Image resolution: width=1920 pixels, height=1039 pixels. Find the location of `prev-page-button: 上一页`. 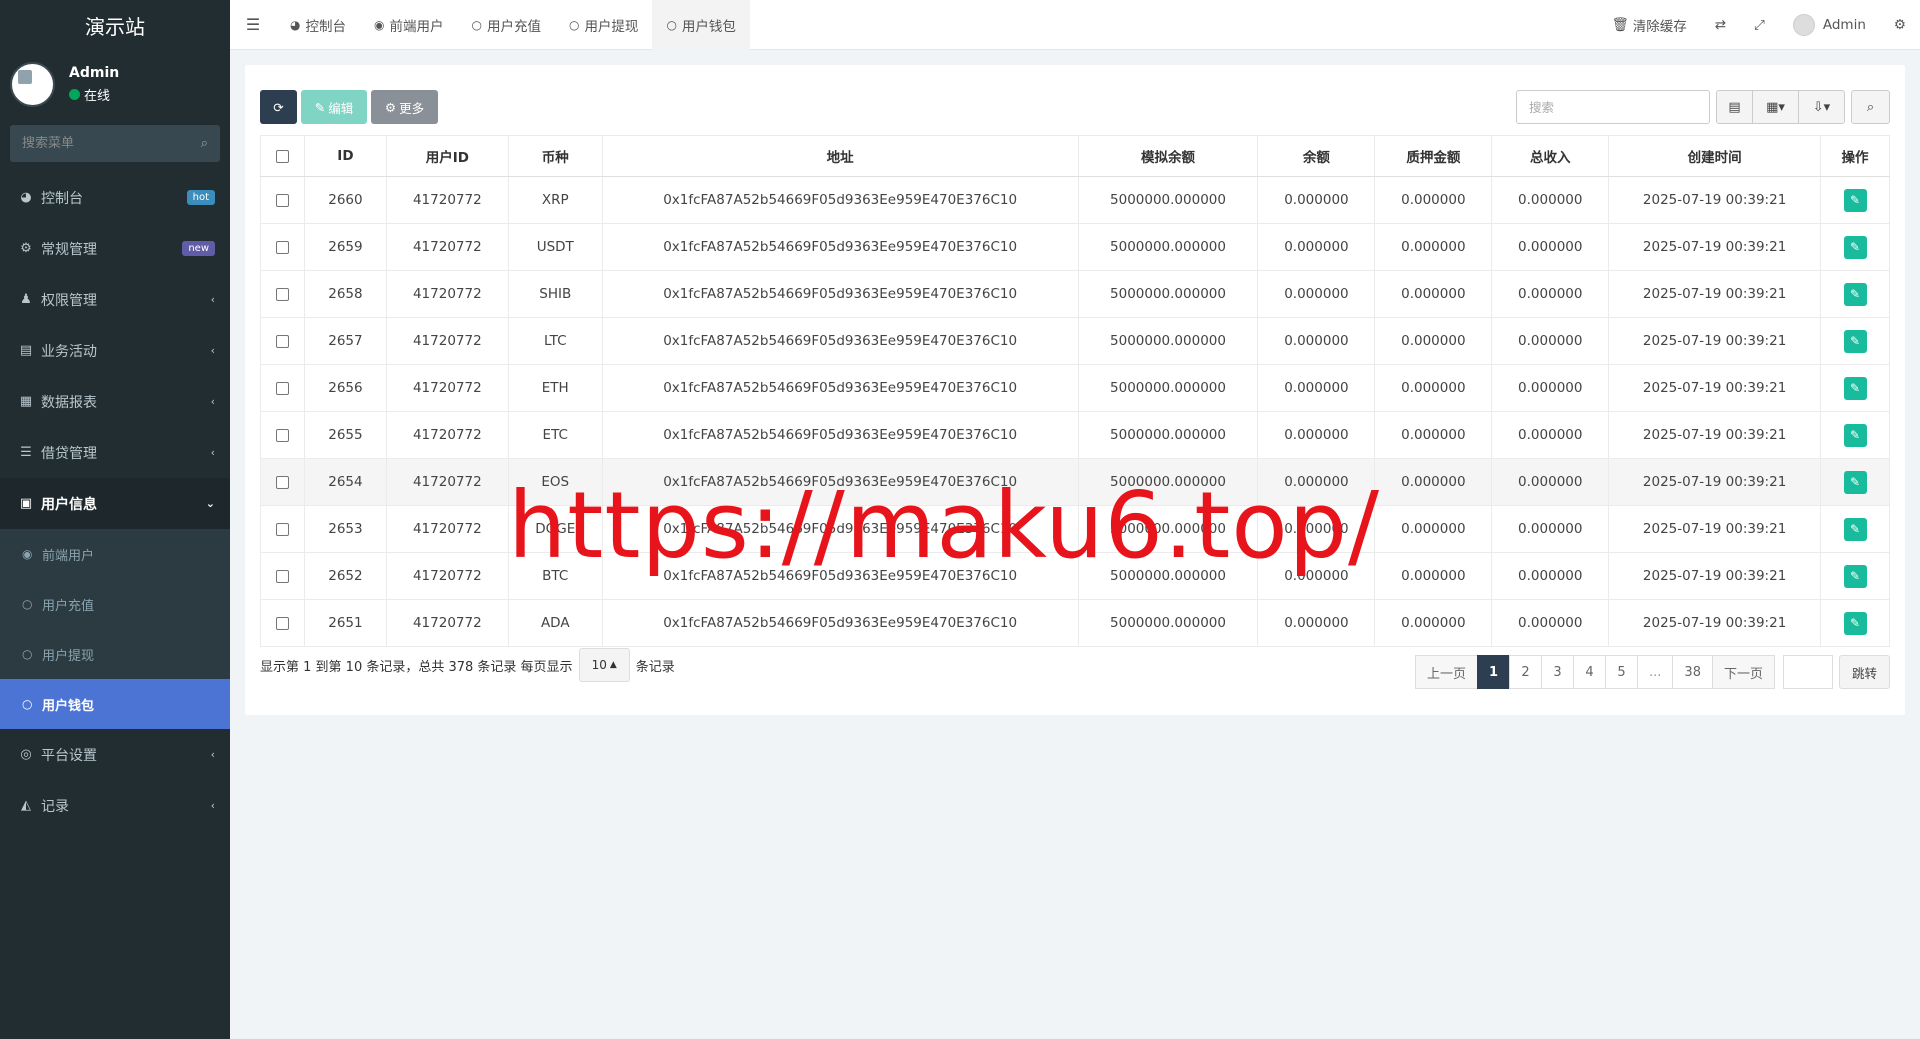

prev-page-button: 上一页 is located at coordinates (1446, 672).